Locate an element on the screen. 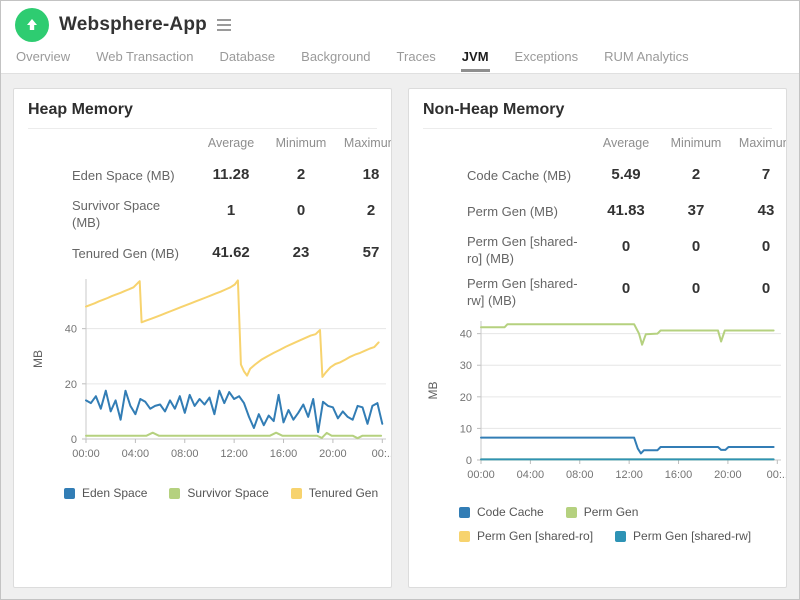  cell-maximum: 43 is located at coordinates (766, 210).